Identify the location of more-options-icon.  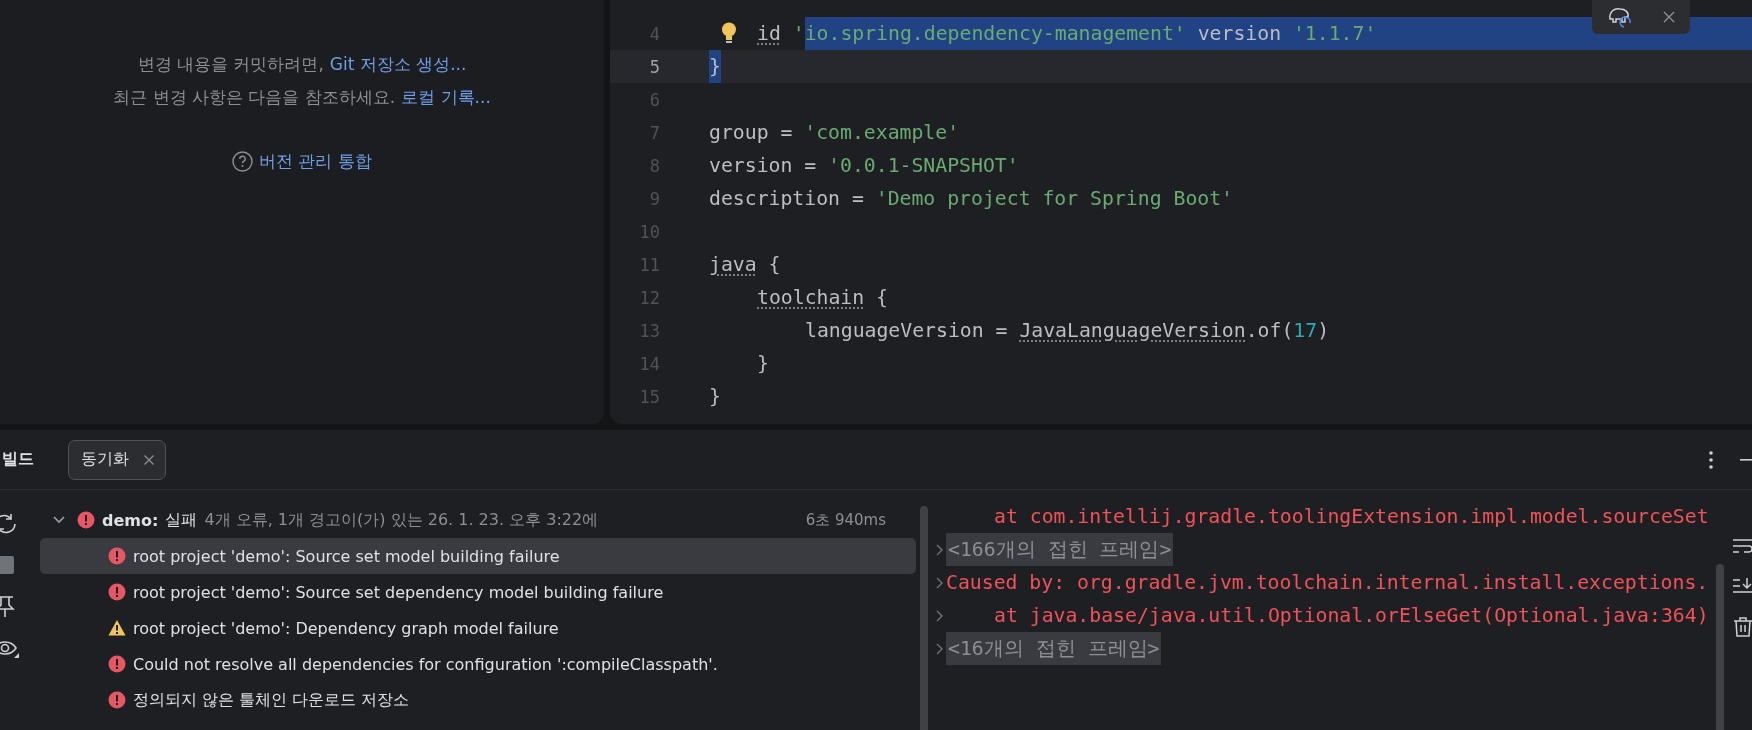
(1711, 459).